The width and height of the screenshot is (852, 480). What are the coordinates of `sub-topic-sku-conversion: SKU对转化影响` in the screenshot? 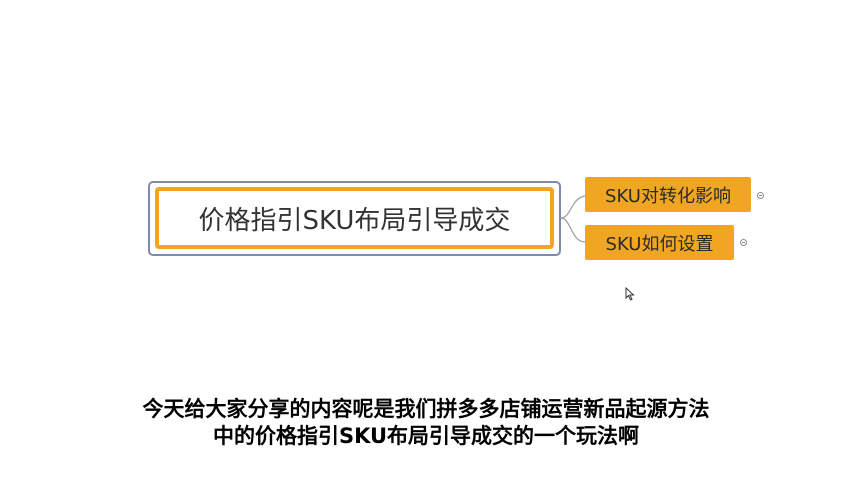 It's located at (668, 194).